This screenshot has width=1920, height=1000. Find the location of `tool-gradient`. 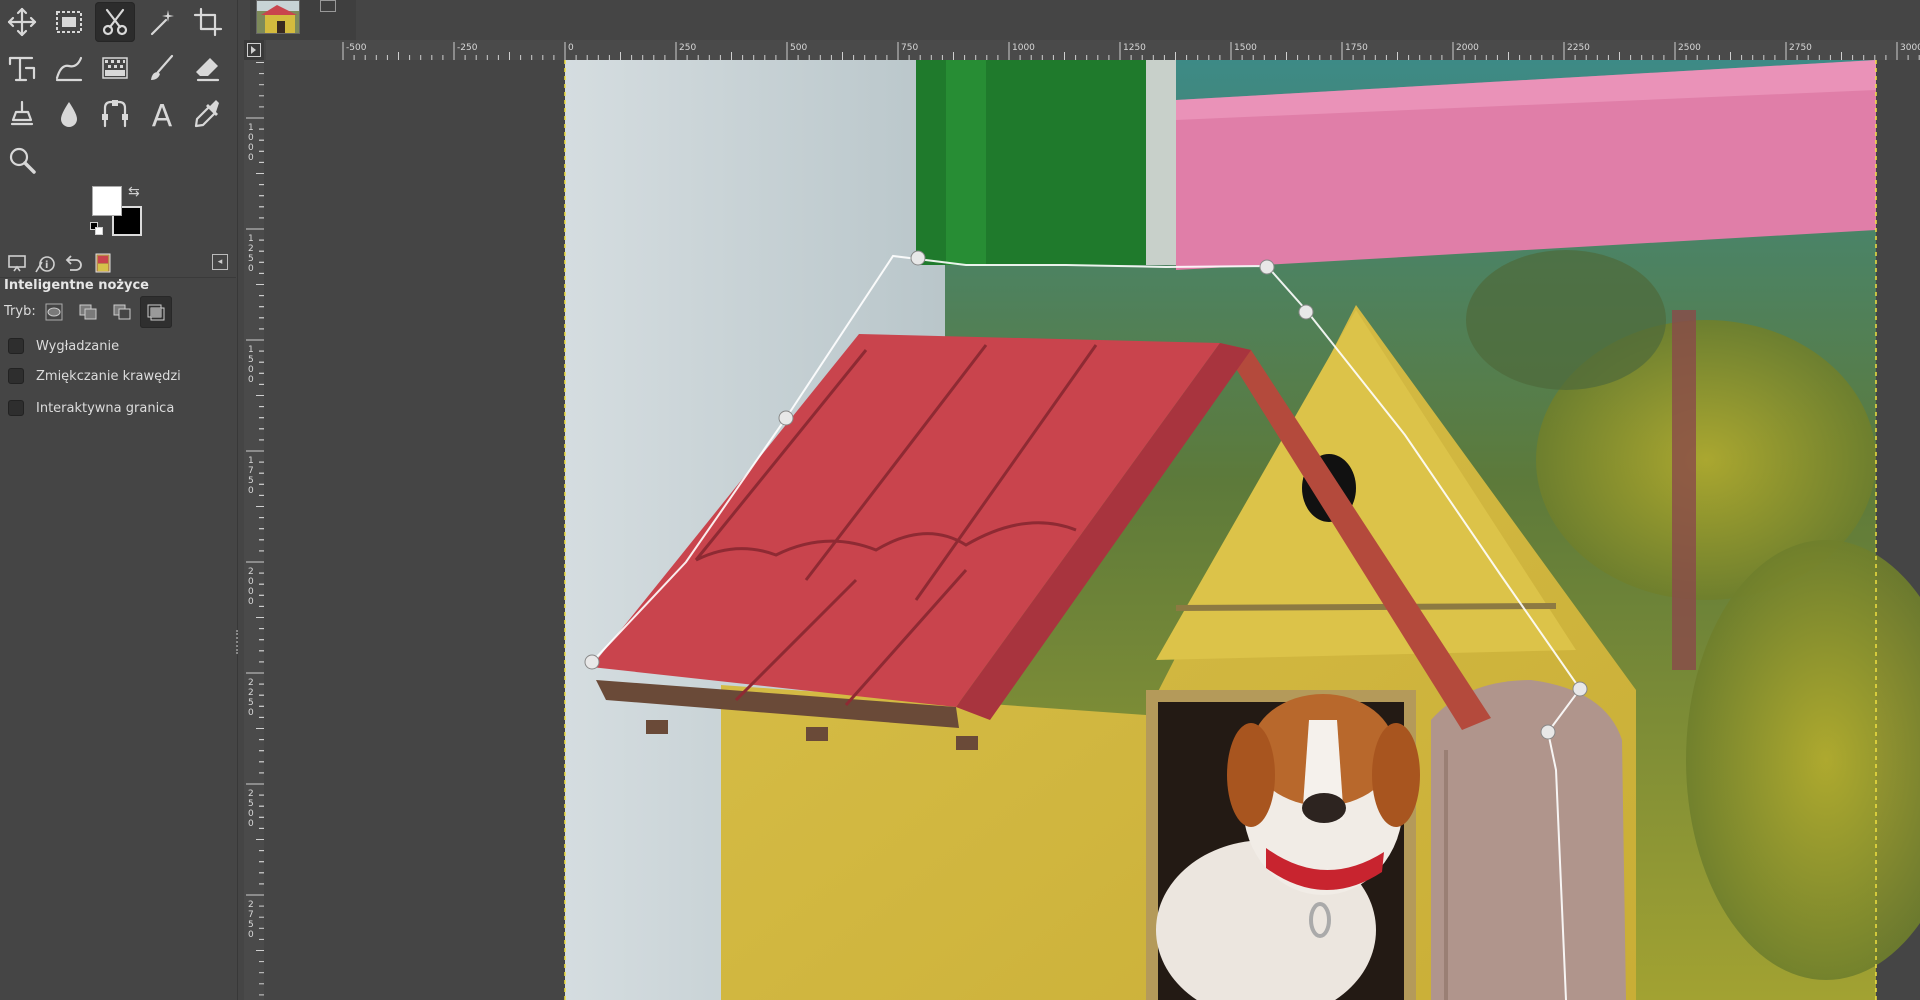

tool-gradient is located at coordinates (115, 68).